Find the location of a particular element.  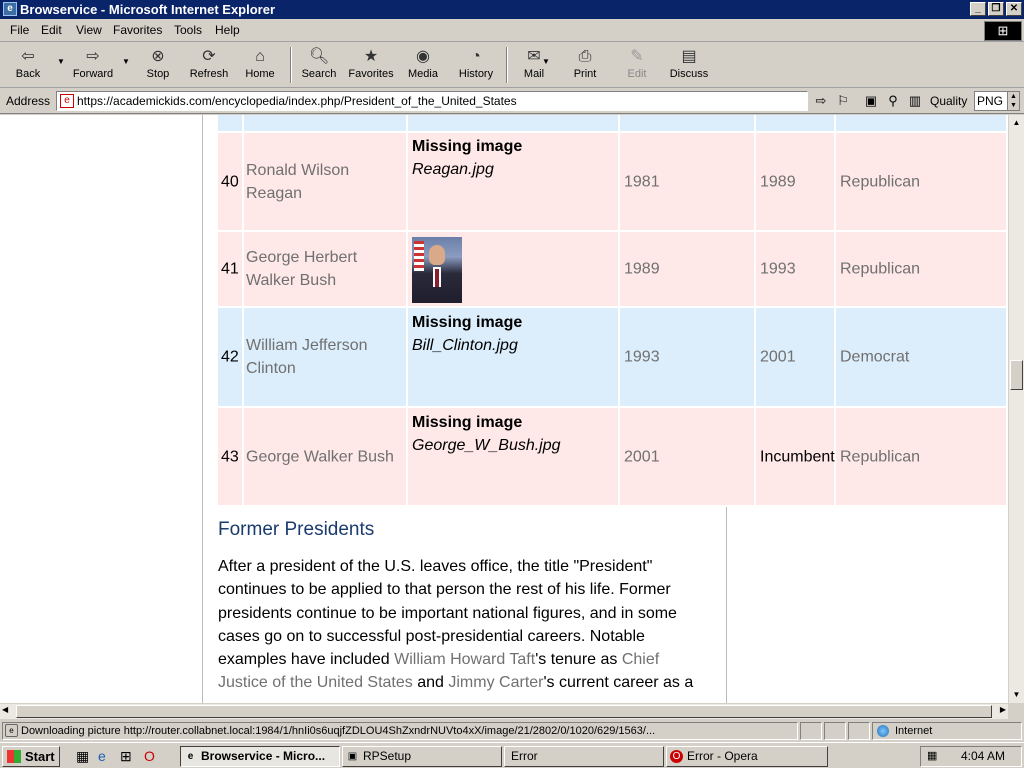

president-name-link: Reagan is located at coordinates (297, 193).